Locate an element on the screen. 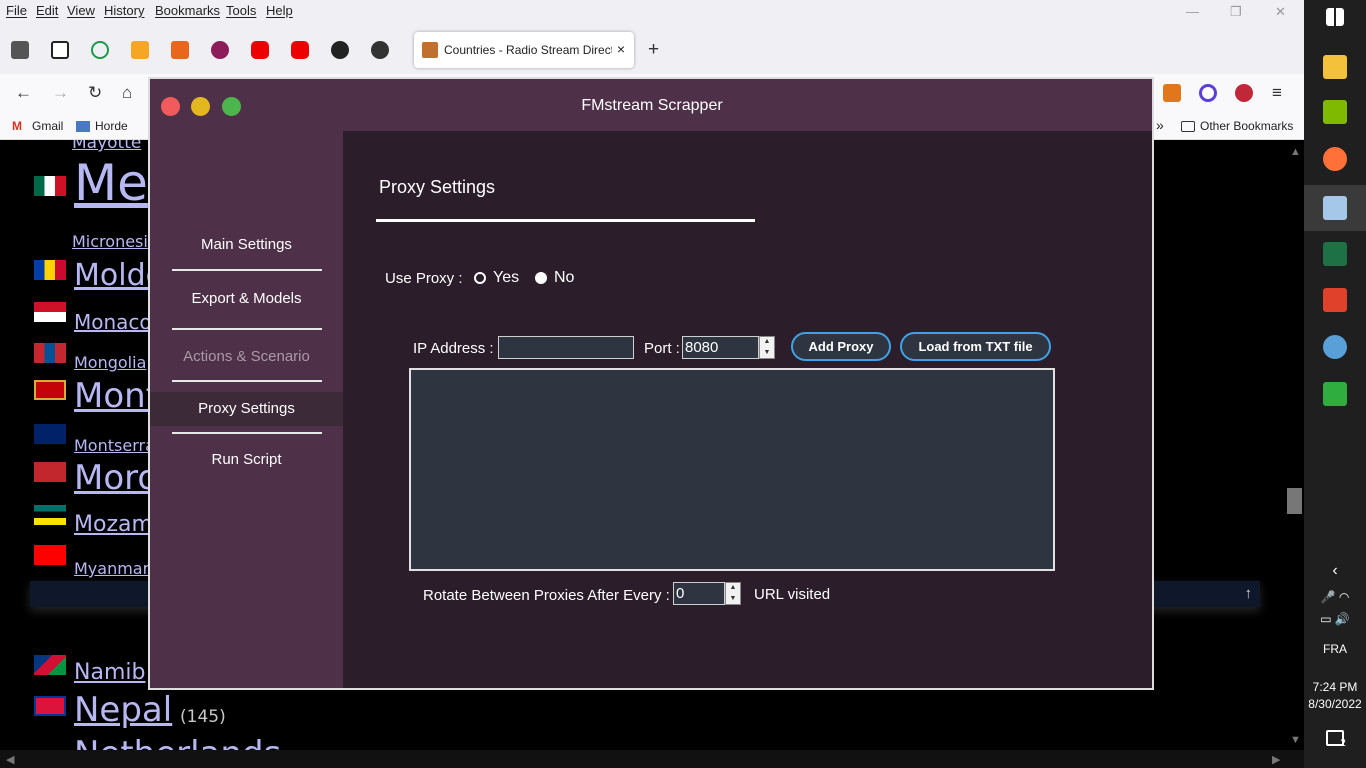 This screenshot has height=768, width=1366. port-label: Port : is located at coordinates (662, 348).